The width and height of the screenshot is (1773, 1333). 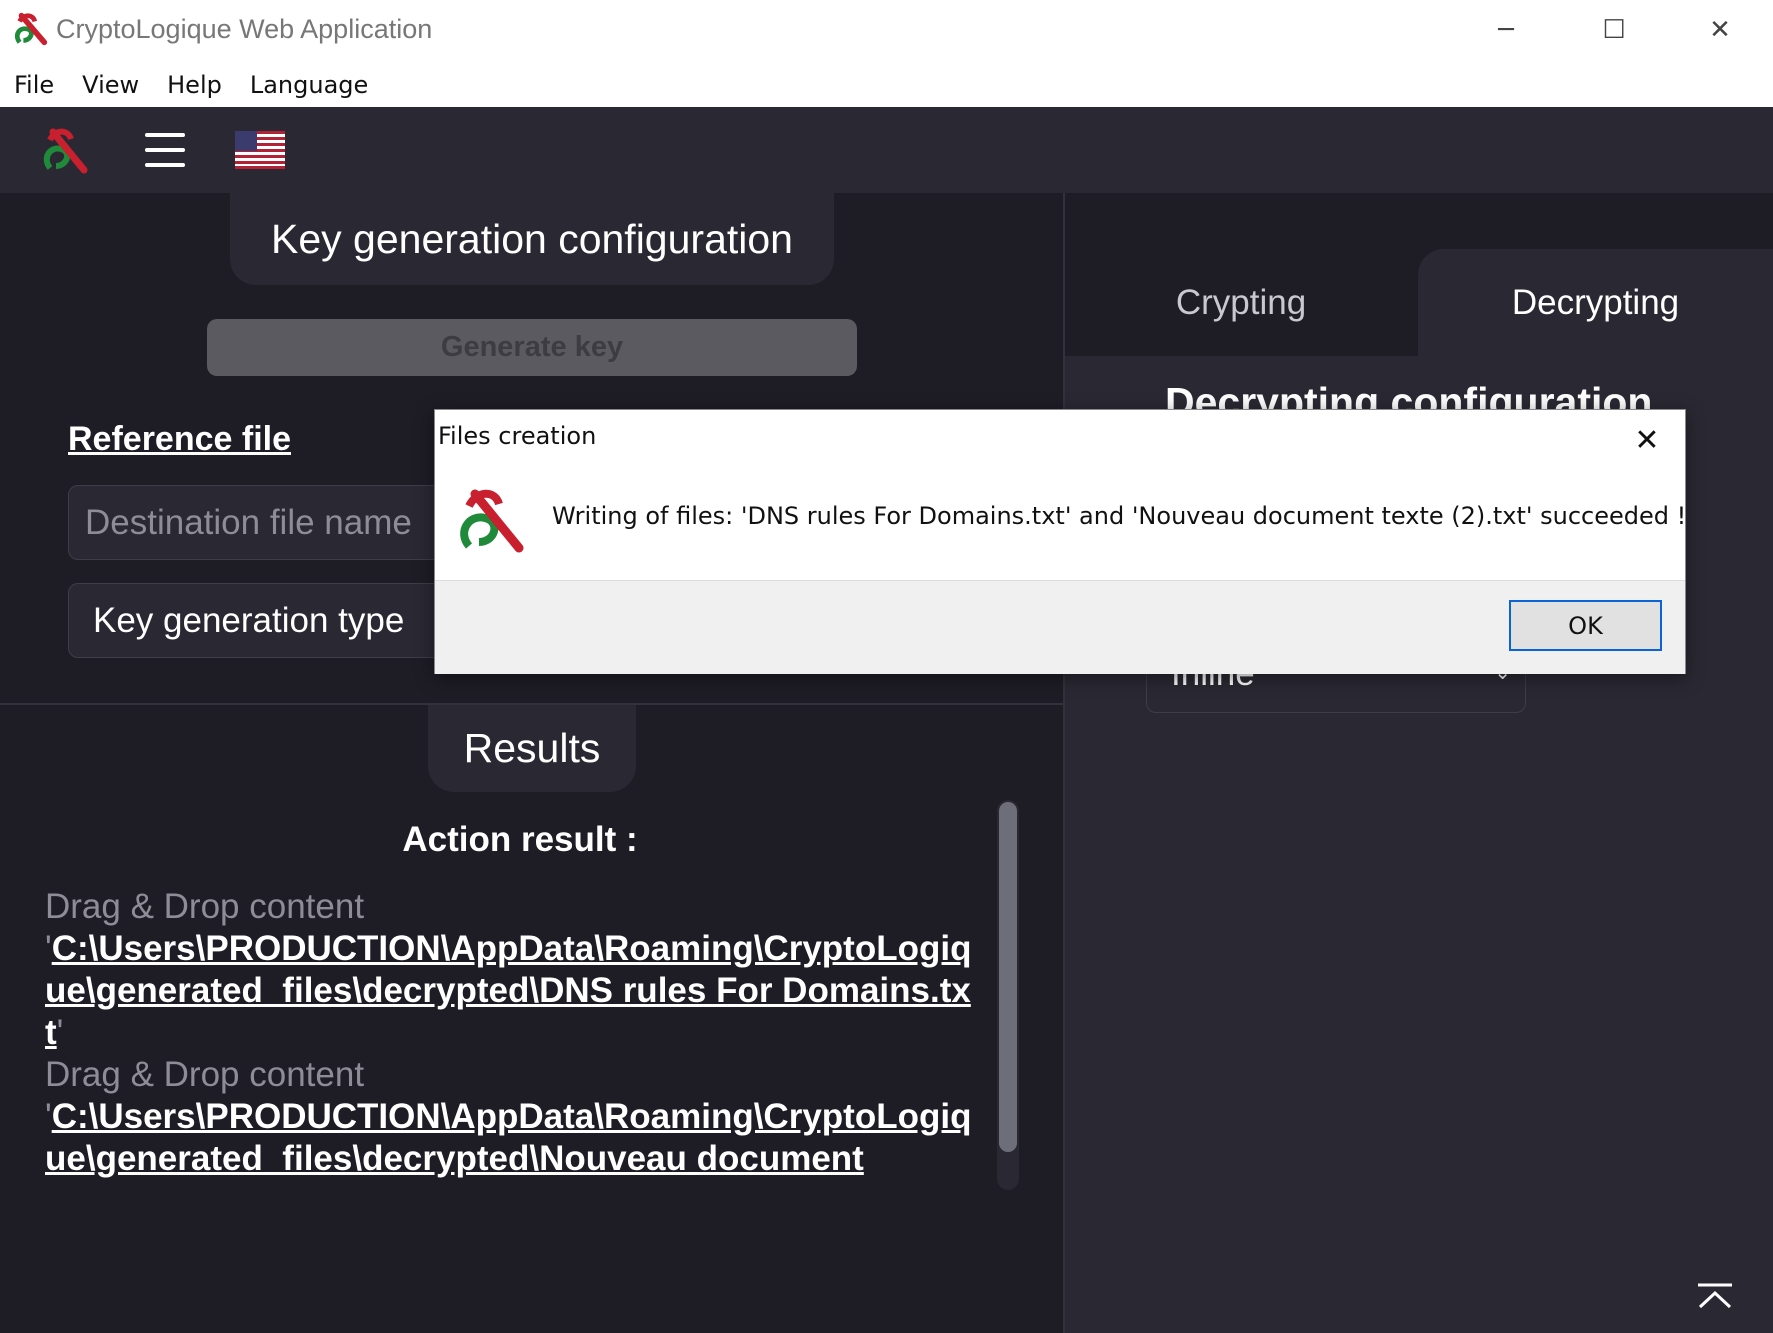 I want to click on close-window-button: ✕, so click(x=1720, y=30).